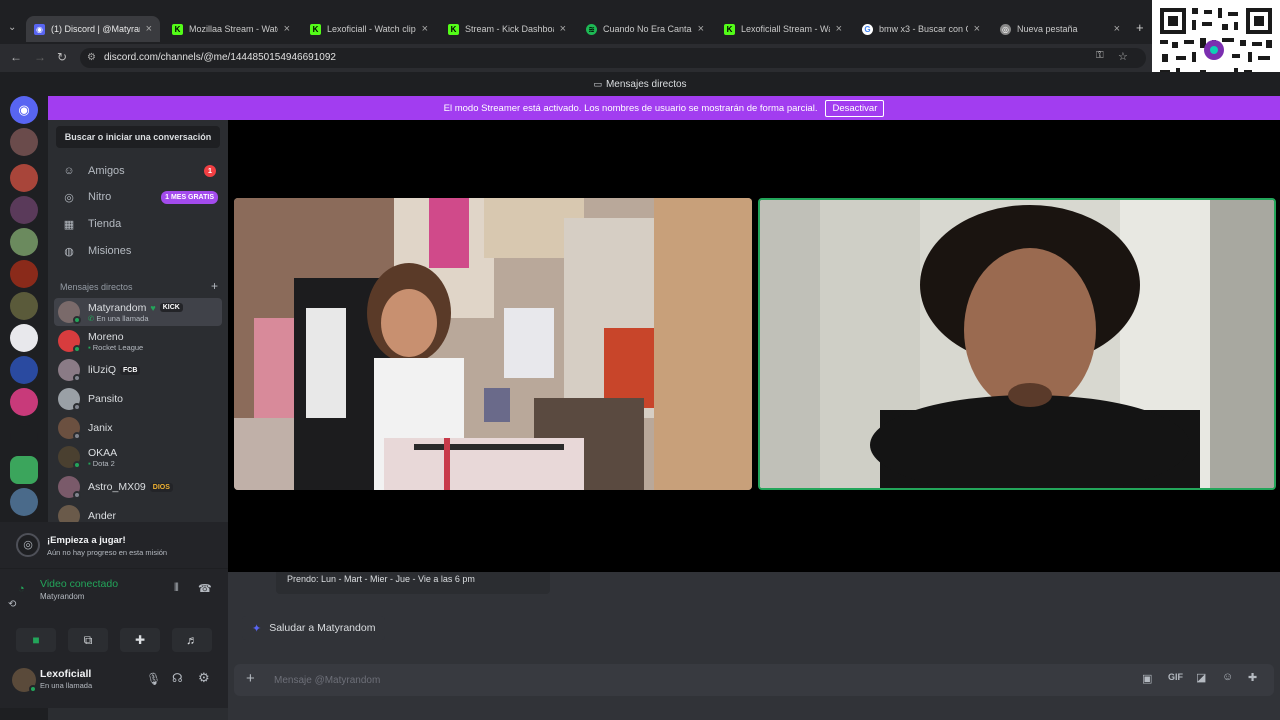 The height and width of the screenshot is (720, 1280). Describe the element at coordinates (171, 307) in the screenshot. I see `user-tag: KICK` at that location.